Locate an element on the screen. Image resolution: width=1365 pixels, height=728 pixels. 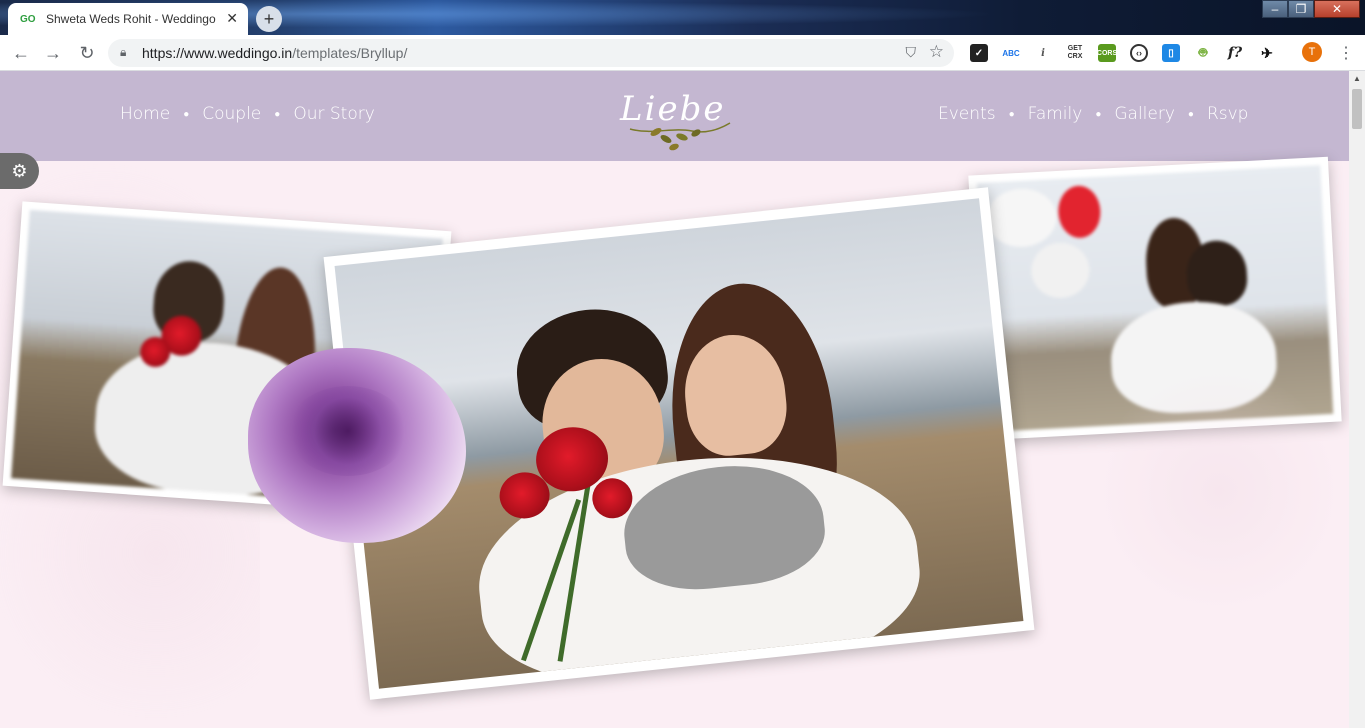
profile-avatar: T is located at coordinates (1312, 52).